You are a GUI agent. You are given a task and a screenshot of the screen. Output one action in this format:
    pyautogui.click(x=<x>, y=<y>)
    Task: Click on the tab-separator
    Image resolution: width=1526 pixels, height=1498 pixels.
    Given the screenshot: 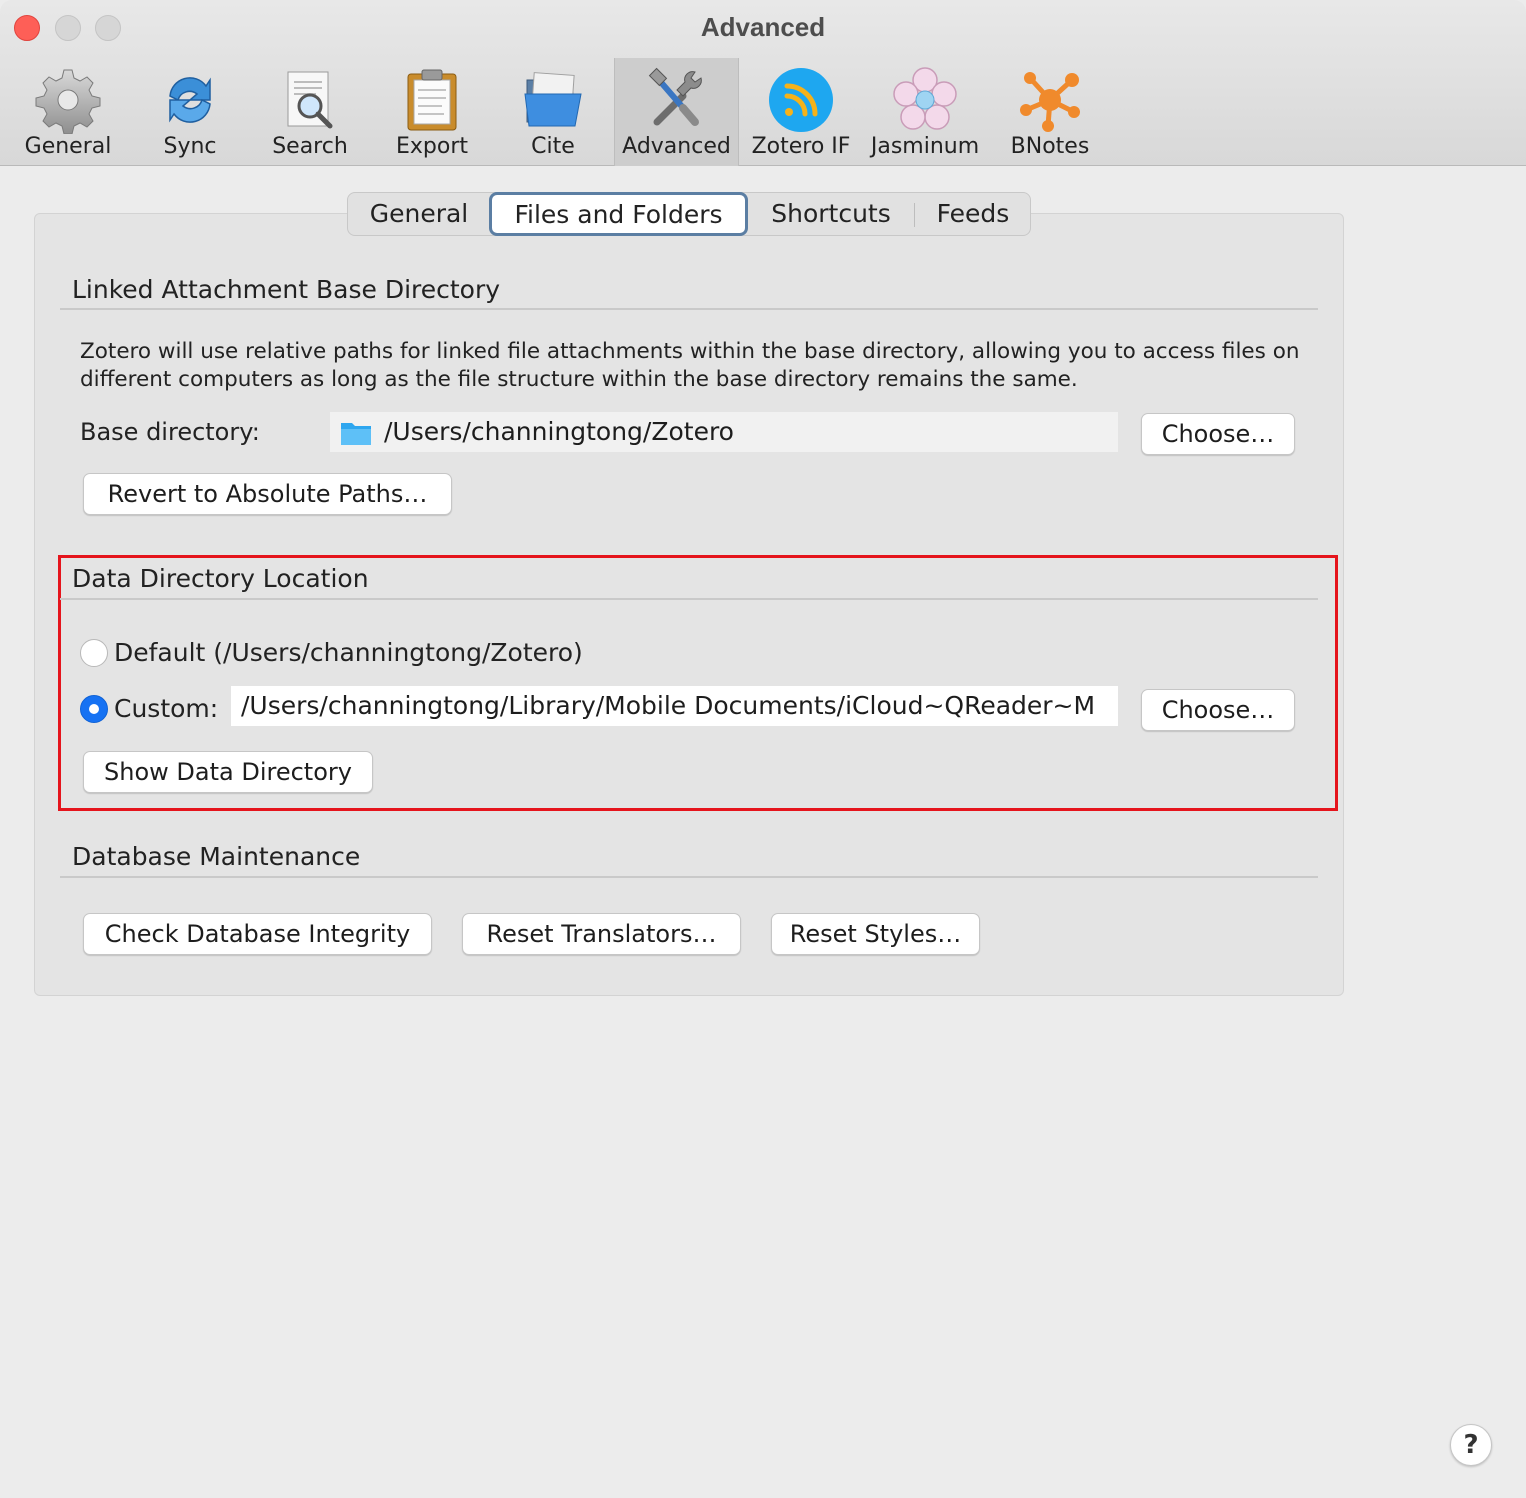 What is the action you would take?
    pyautogui.click(x=914, y=215)
    